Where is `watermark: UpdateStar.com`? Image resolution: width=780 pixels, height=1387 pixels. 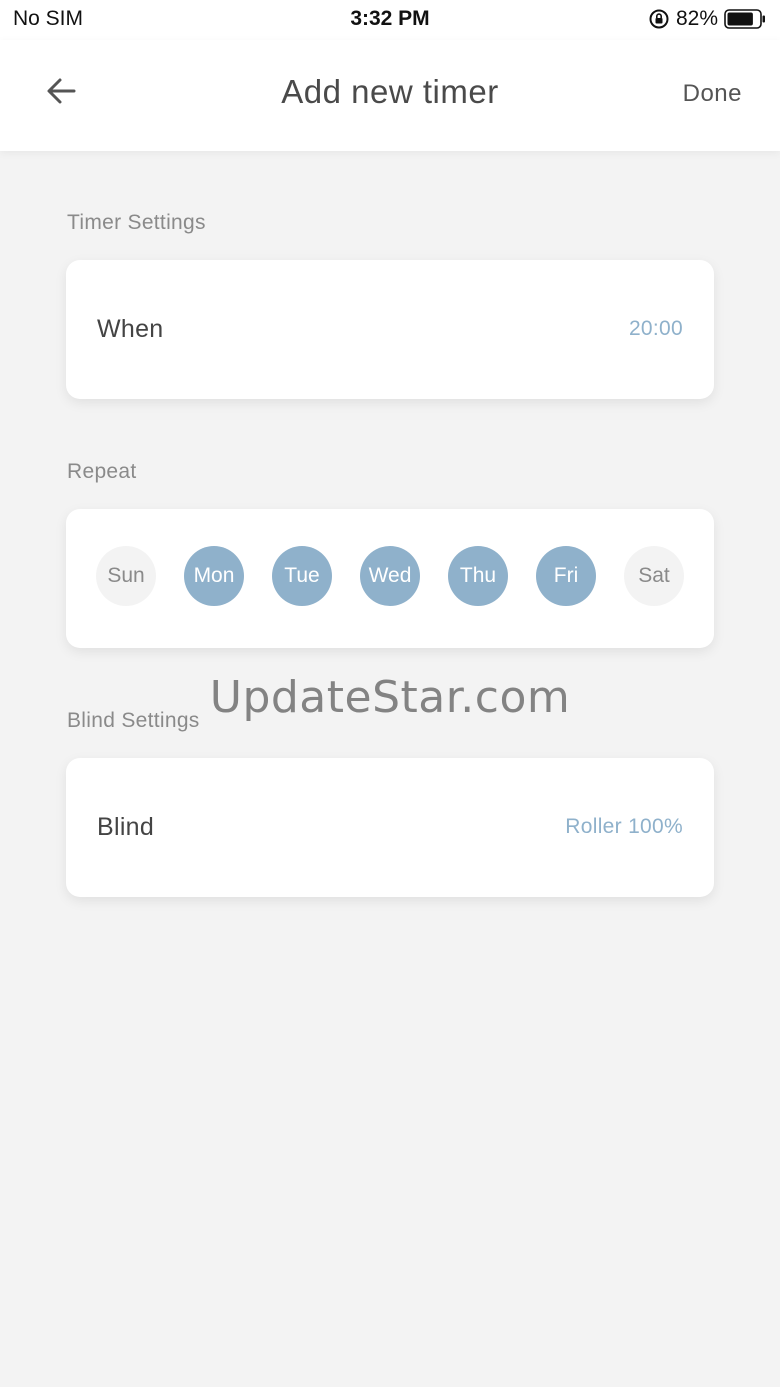
watermark: UpdateStar.com is located at coordinates (390, 697).